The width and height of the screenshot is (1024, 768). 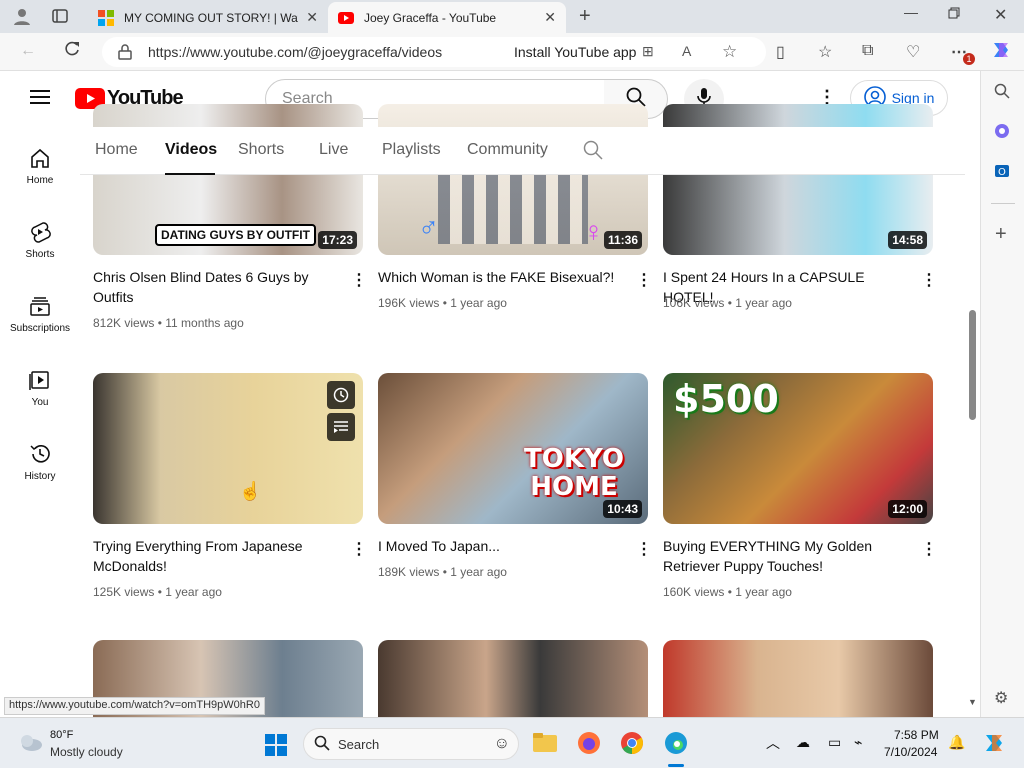 I want to click on weather-icon, so click(x=31, y=744).